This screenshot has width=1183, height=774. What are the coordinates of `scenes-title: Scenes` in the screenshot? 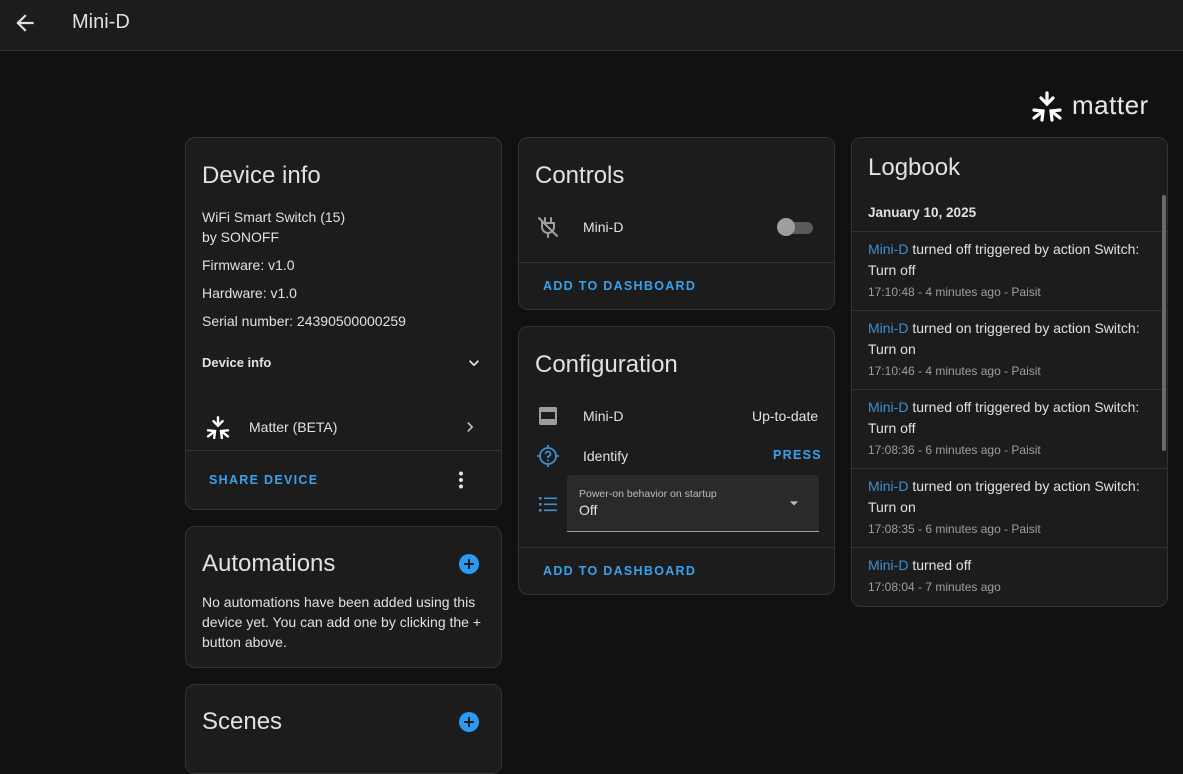 It's located at (242, 721).